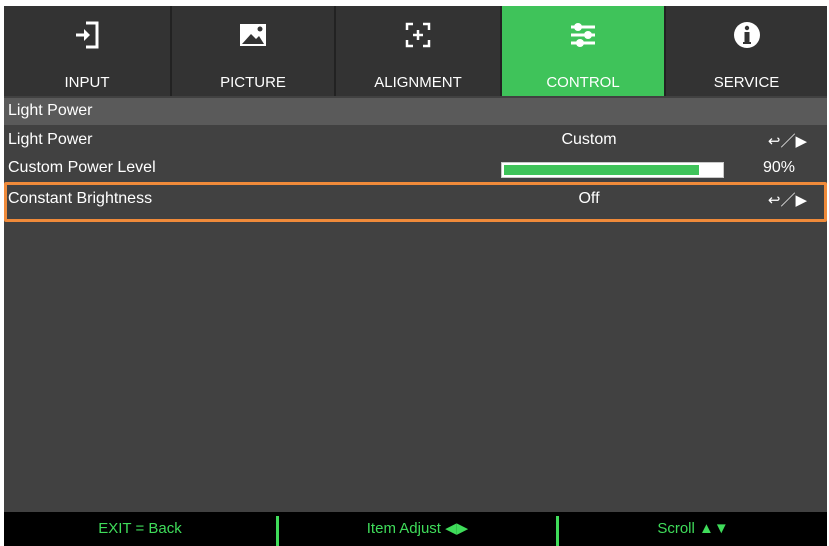  Describe the element at coordinates (50, 139) in the screenshot. I see `row-label: Light Power` at that location.